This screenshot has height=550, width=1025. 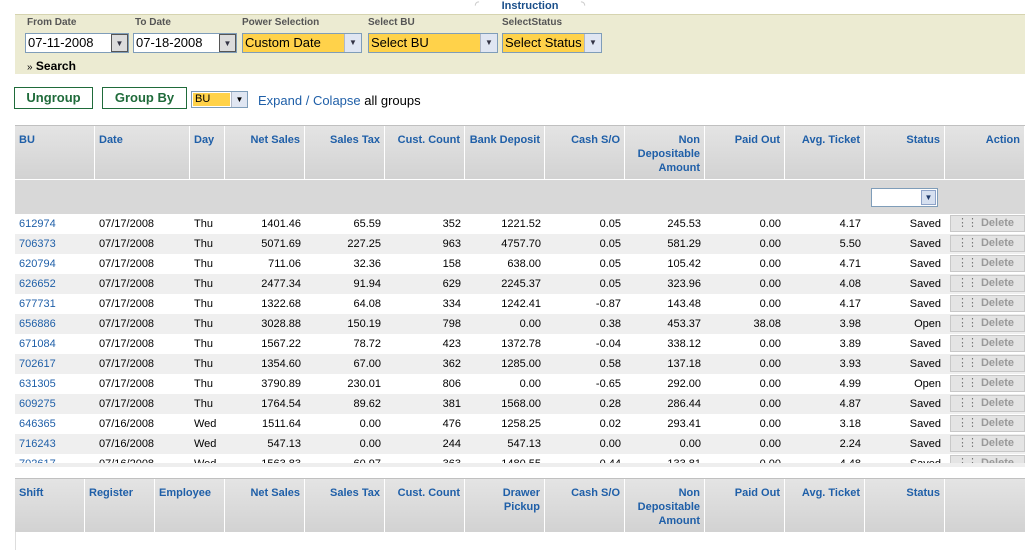 I want to click on cell-bu: 706373, so click(x=55, y=244).